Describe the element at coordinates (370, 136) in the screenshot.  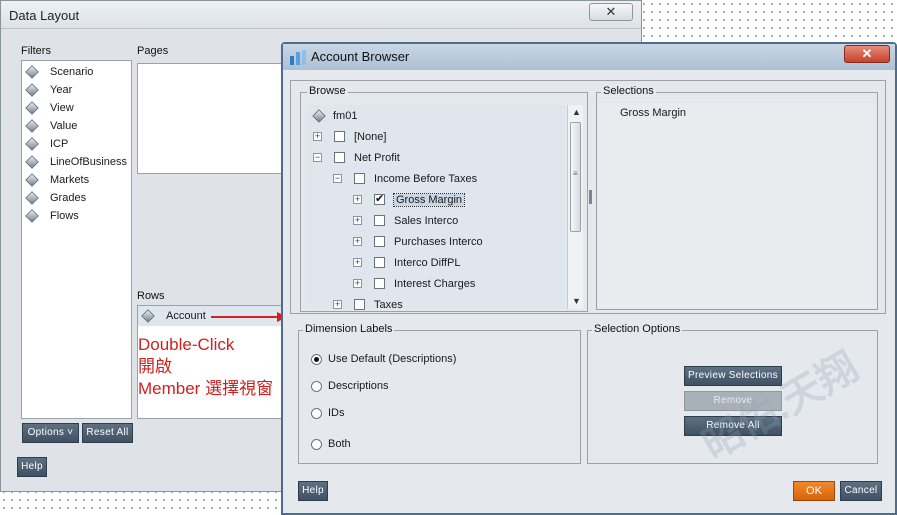
I see `tree-node-label: [None]` at that location.